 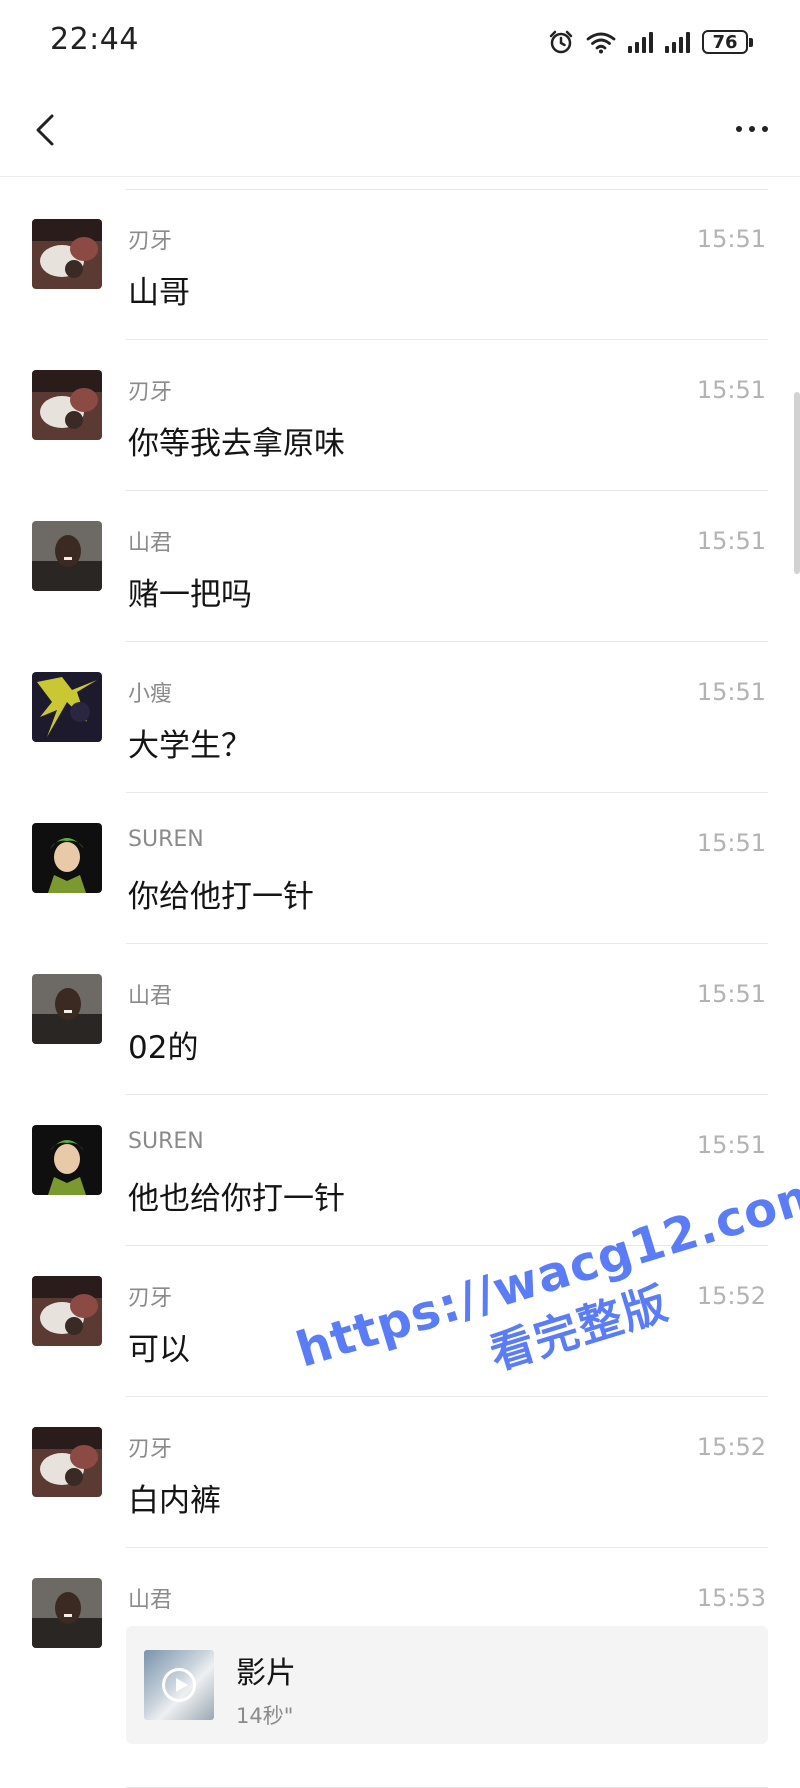 What do you see at coordinates (236, 1199) in the screenshot?
I see `message-text: 他也给你打一针` at bounding box center [236, 1199].